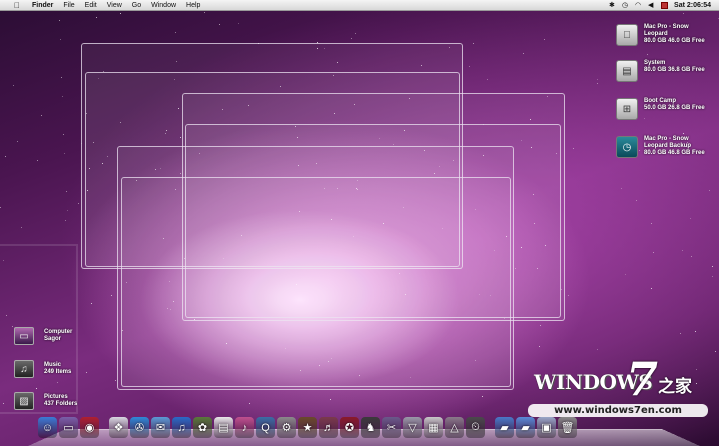  I want to click on stack-subtitle: 437 Folders, so click(61, 404).